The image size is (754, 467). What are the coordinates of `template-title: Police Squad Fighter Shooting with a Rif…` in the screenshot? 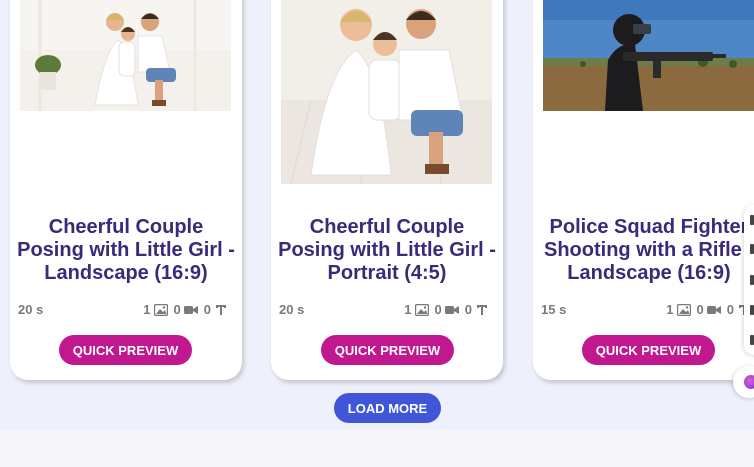 It's located at (643, 250).